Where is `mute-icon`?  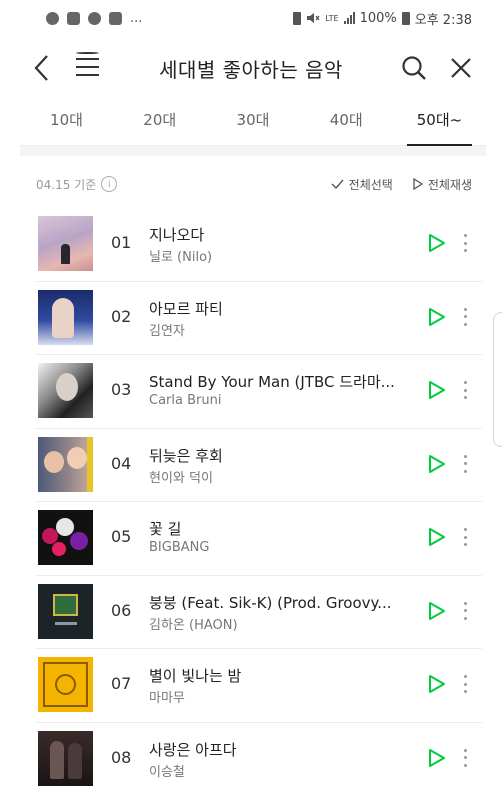 mute-icon is located at coordinates (313, 18).